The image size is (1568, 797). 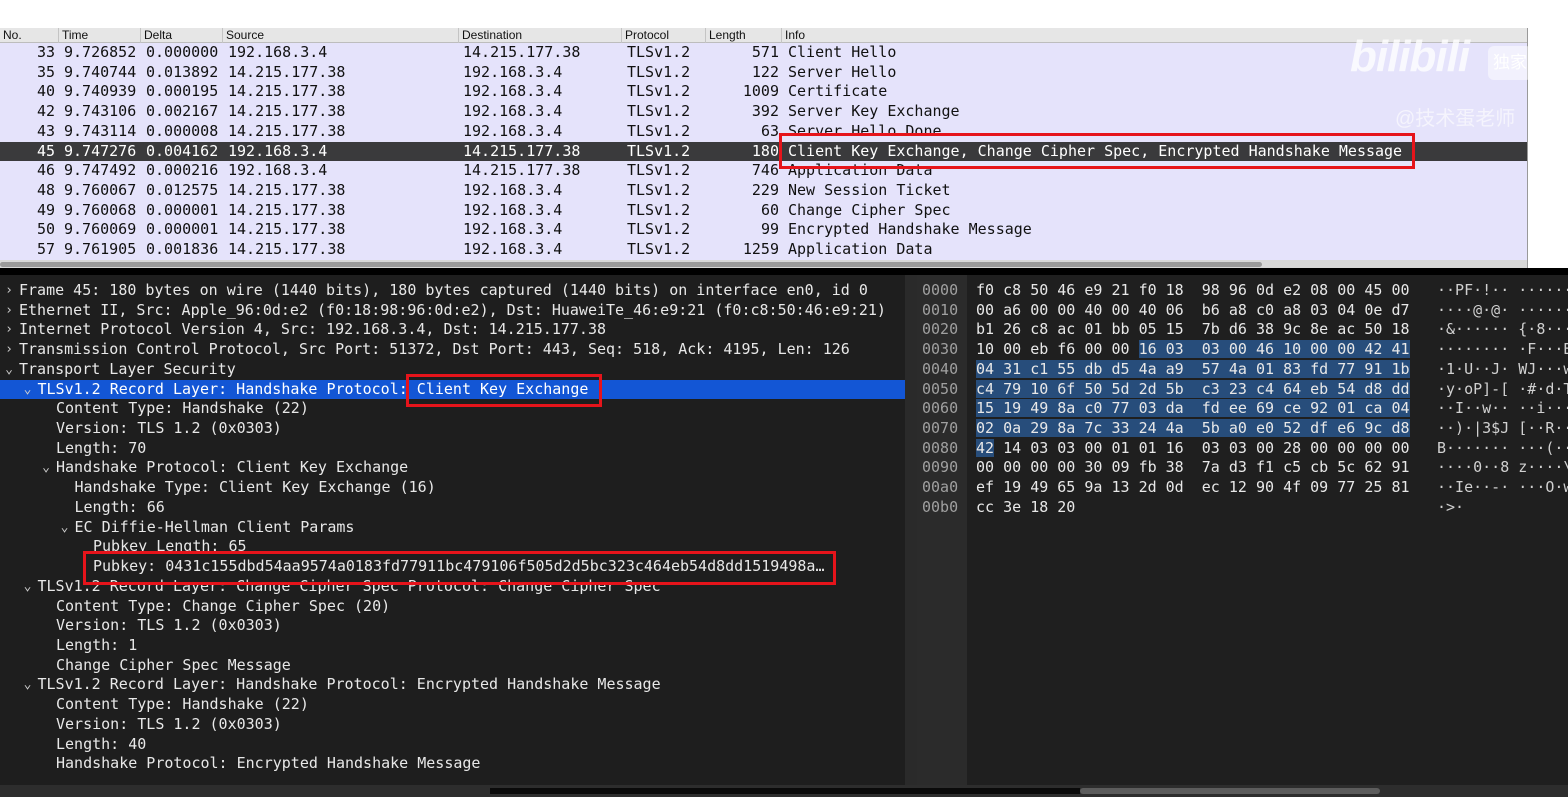 What do you see at coordinates (1292, 329) in the screenshot?
I see `hex-byte: 9c` at bounding box center [1292, 329].